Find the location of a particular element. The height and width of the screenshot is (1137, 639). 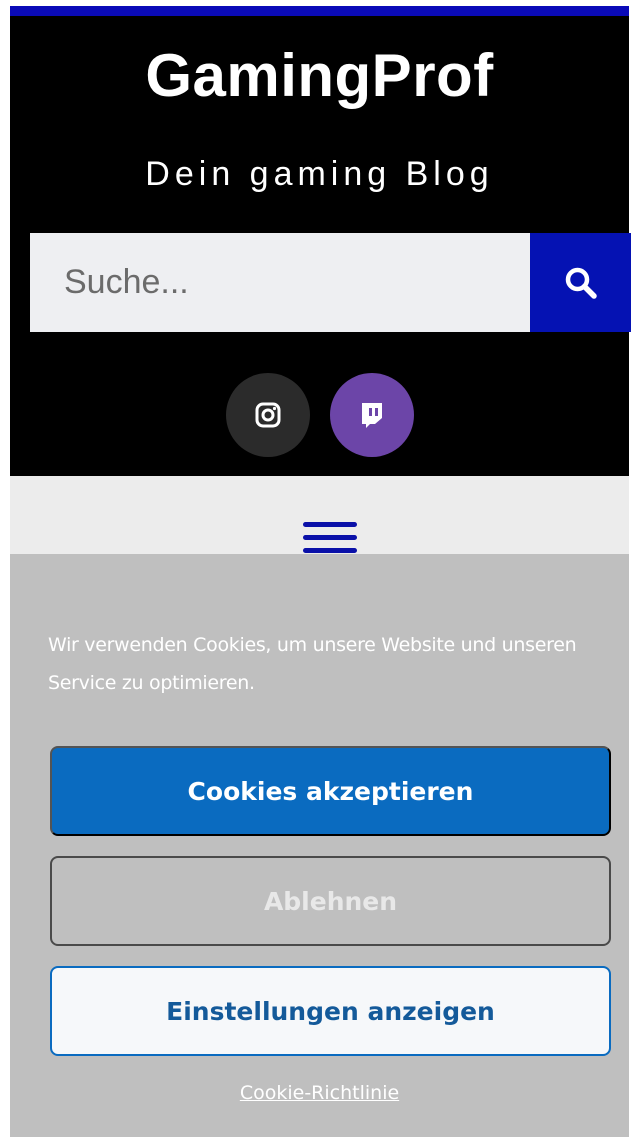

instagram-icon is located at coordinates (267, 415).